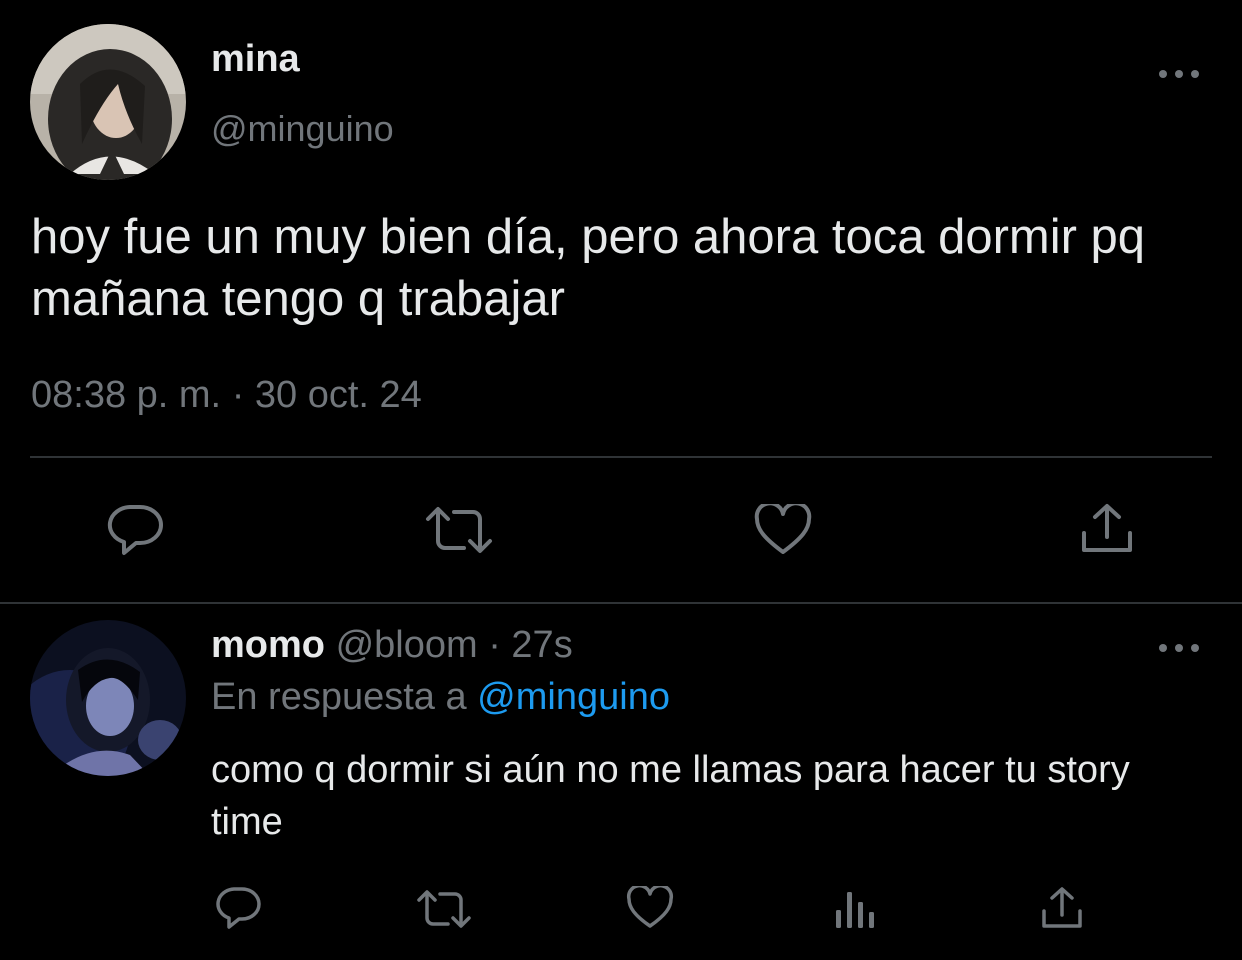 This screenshot has height=960, width=1242. Describe the element at coordinates (573, 697) in the screenshot. I see `mention-link: @minguino` at that location.